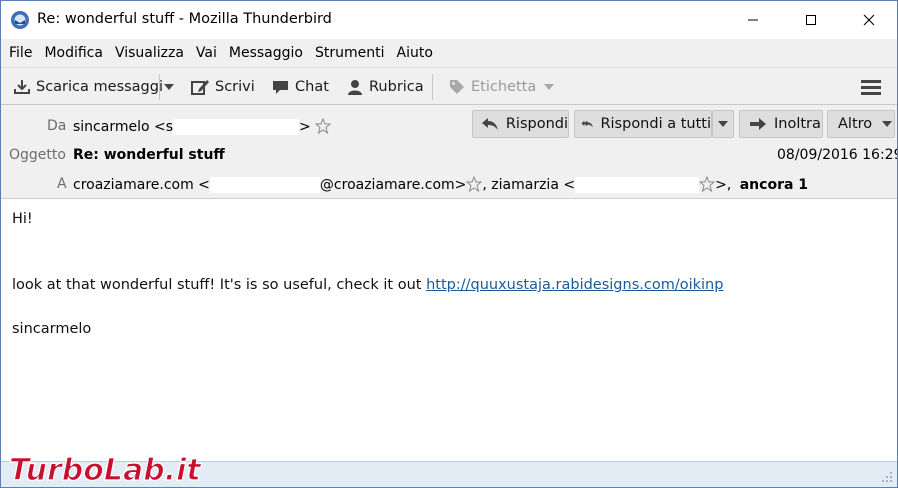  I want to click on menu-vai: Vai, so click(206, 53).